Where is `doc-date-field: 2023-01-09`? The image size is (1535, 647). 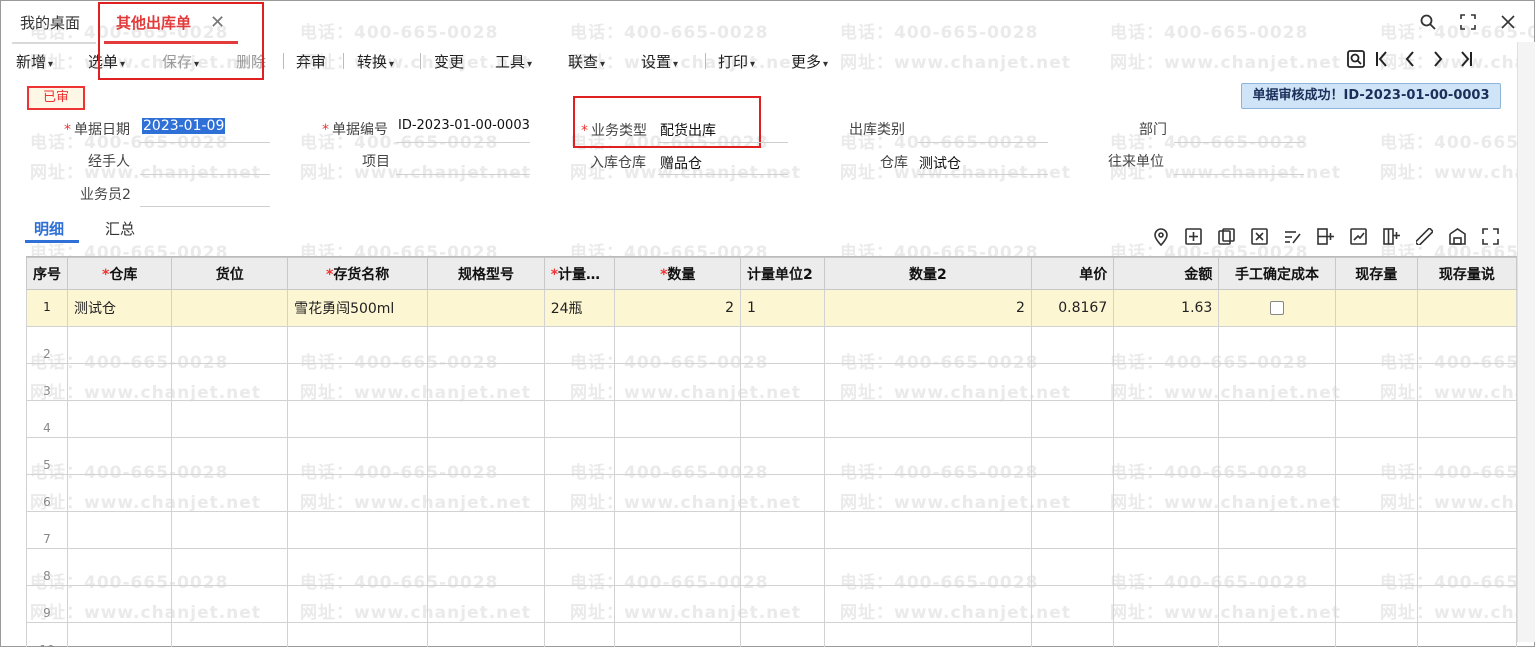 doc-date-field: 2023-01-09 is located at coordinates (184, 126).